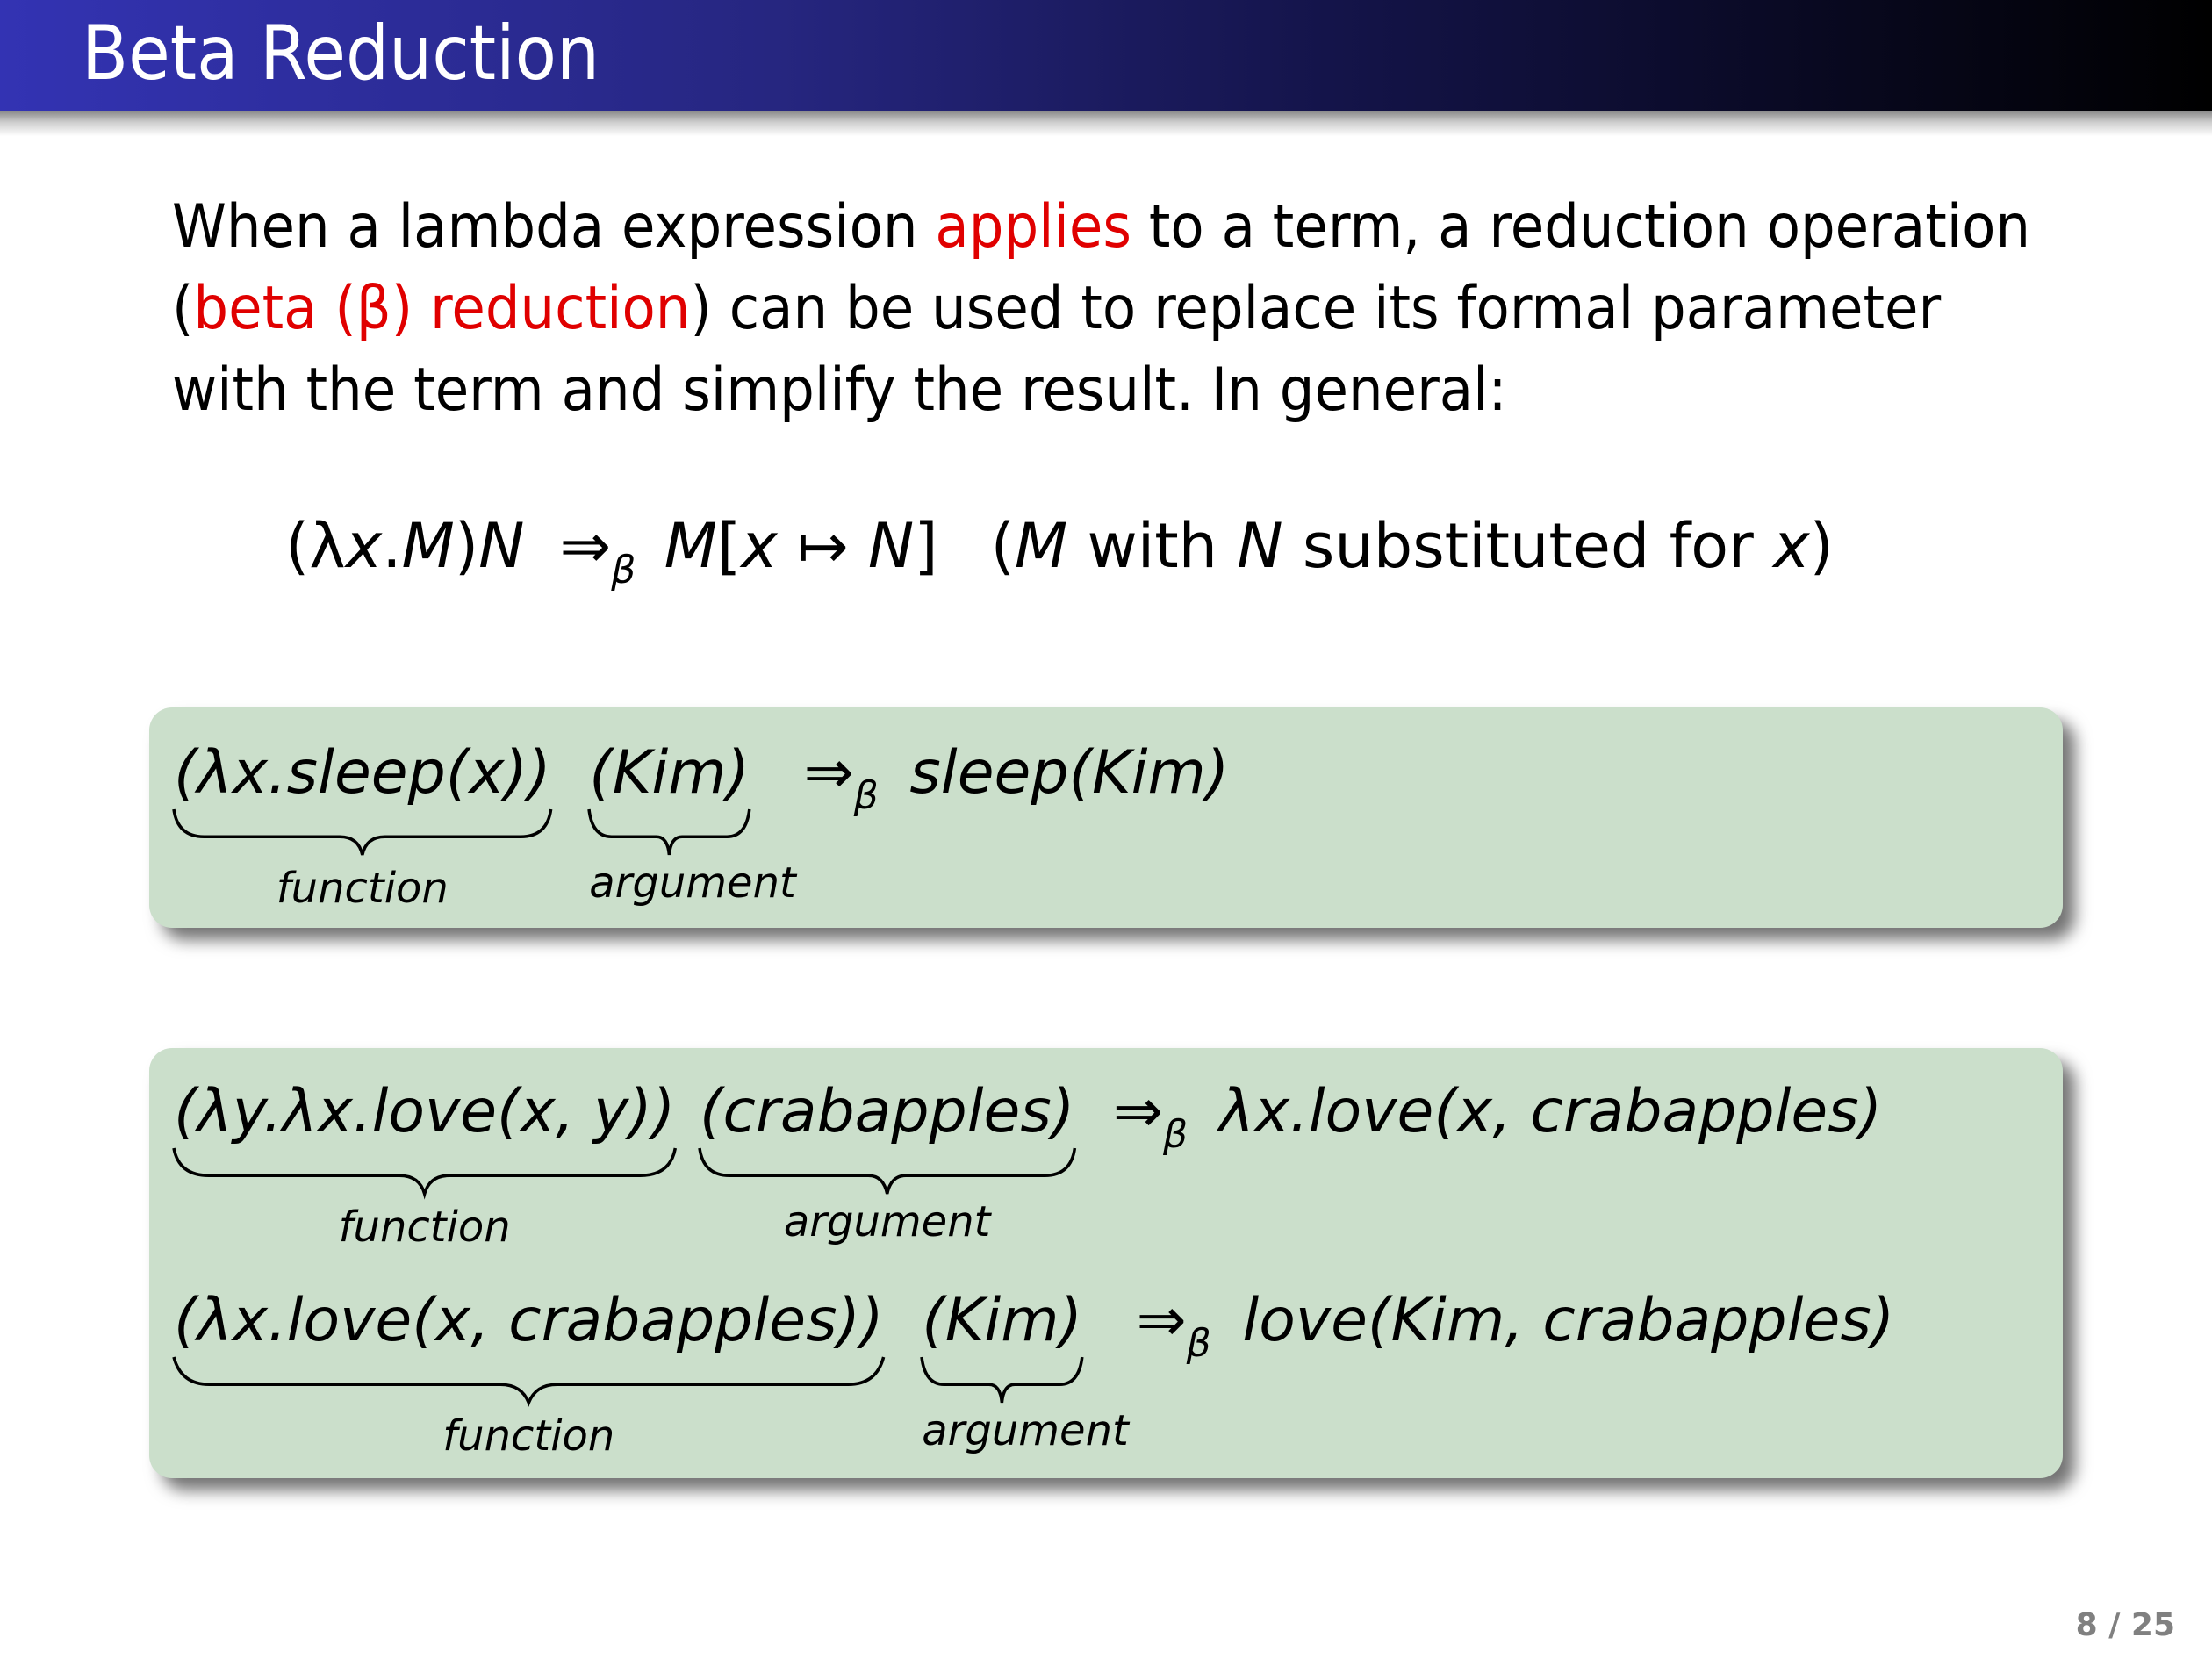 The height and width of the screenshot is (1659, 2212). Describe the element at coordinates (183, 308) in the screenshot. I see `intro-text: (` at that location.